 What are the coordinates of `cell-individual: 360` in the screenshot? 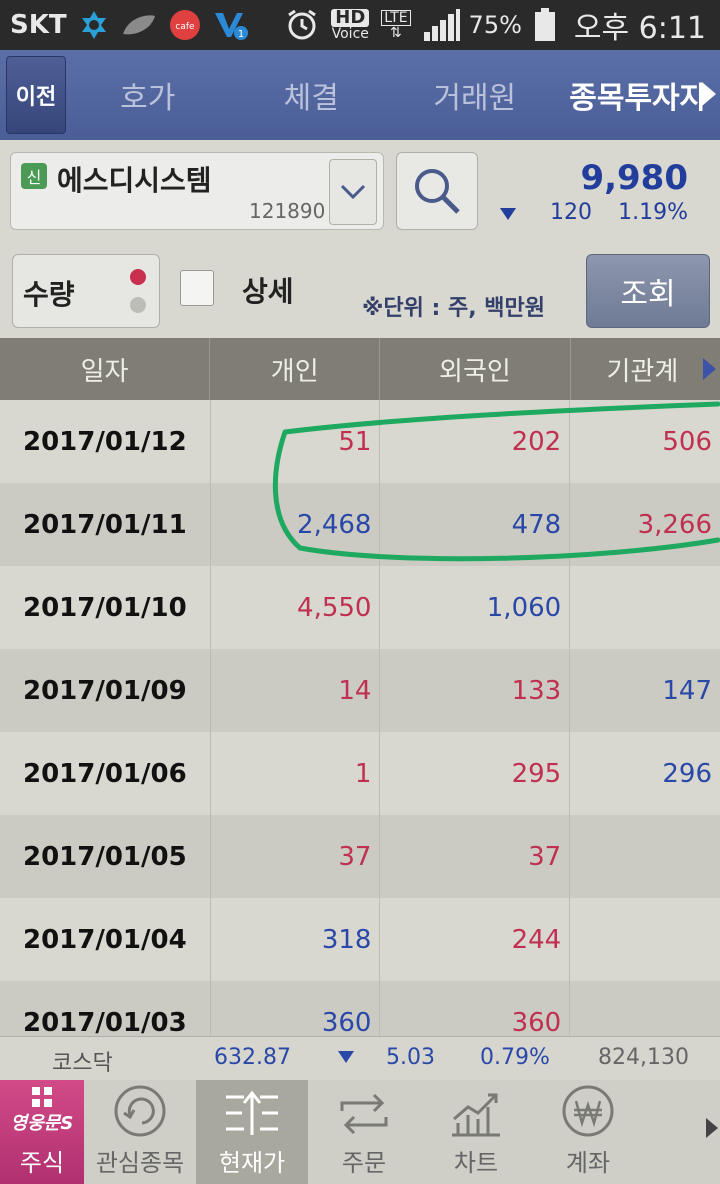 It's located at (296, 1008).